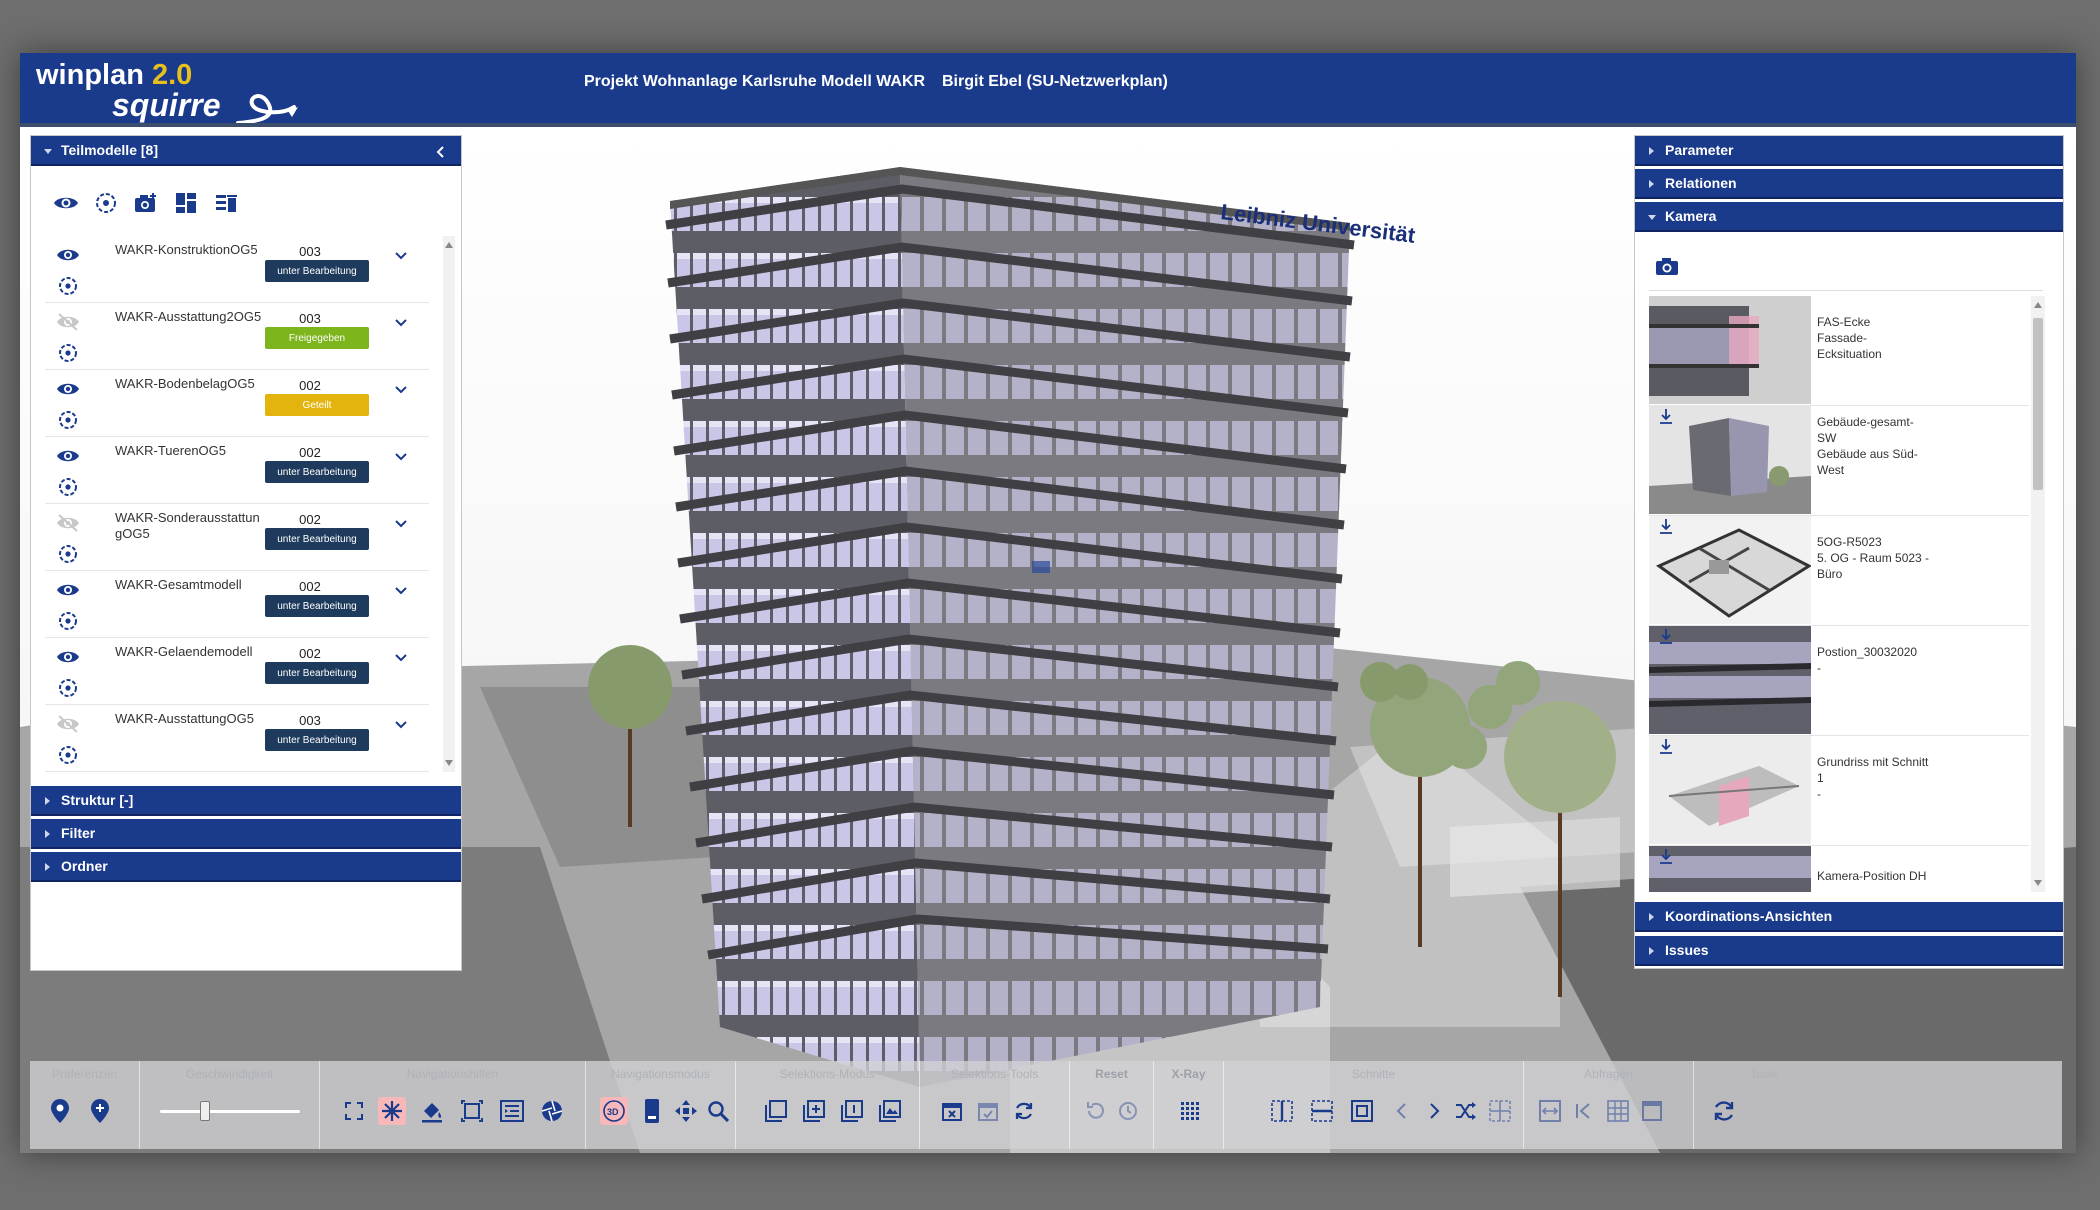 This screenshot has width=2100, height=1210. I want to click on select-image-icon, so click(890, 1111).